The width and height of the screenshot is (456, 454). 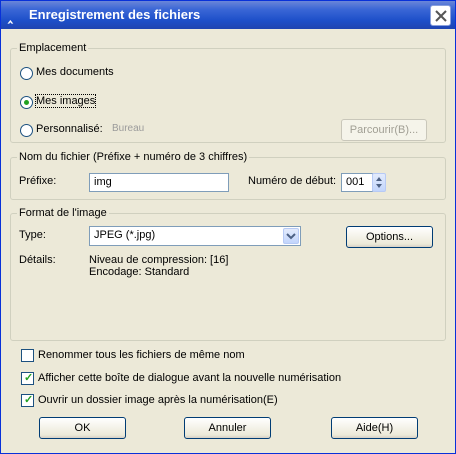 What do you see at coordinates (26, 102) in the screenshot?
I see `radio-my-pictures` at bounding box center [26, 102].